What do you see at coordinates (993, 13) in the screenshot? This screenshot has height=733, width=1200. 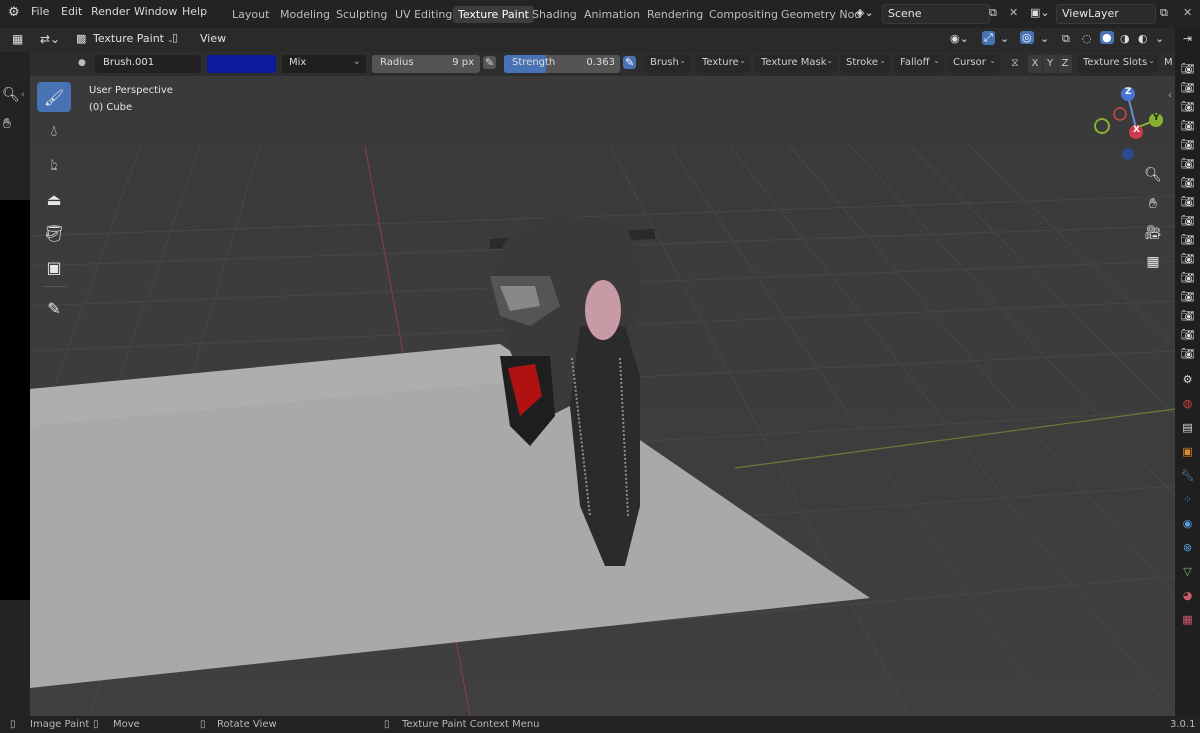 I see `new-scene-icon: ⧉` at bounding box center [993, 13].